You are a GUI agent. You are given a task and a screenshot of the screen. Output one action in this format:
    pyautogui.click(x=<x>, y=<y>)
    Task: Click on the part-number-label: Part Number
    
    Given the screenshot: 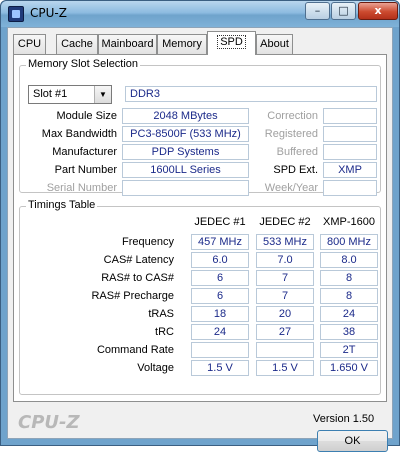 What is the action you would take?
    pyautogui.click(x=85, y=170)
    